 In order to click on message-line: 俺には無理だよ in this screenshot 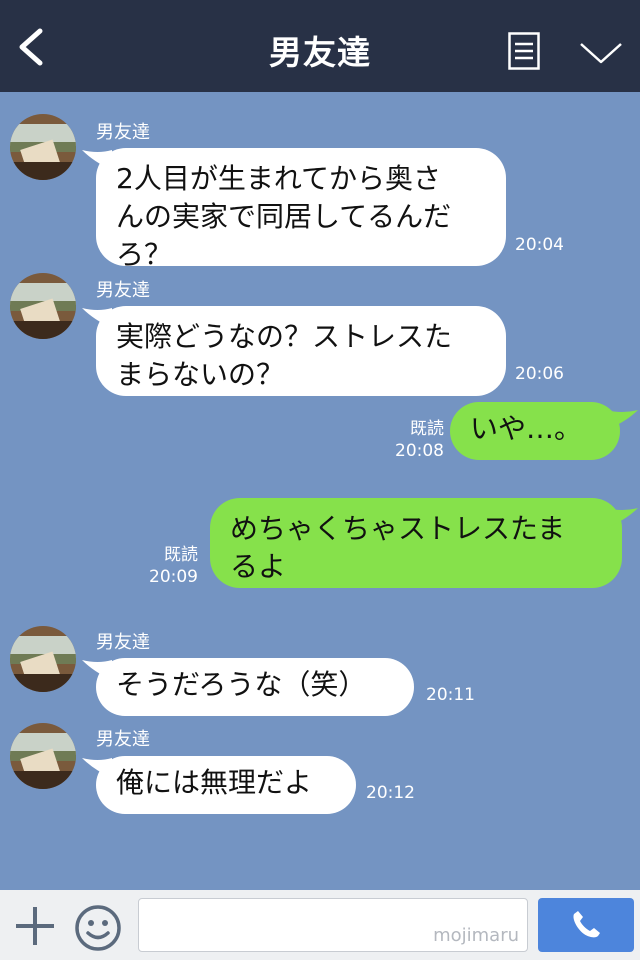, I will do `click(214, 782)`.